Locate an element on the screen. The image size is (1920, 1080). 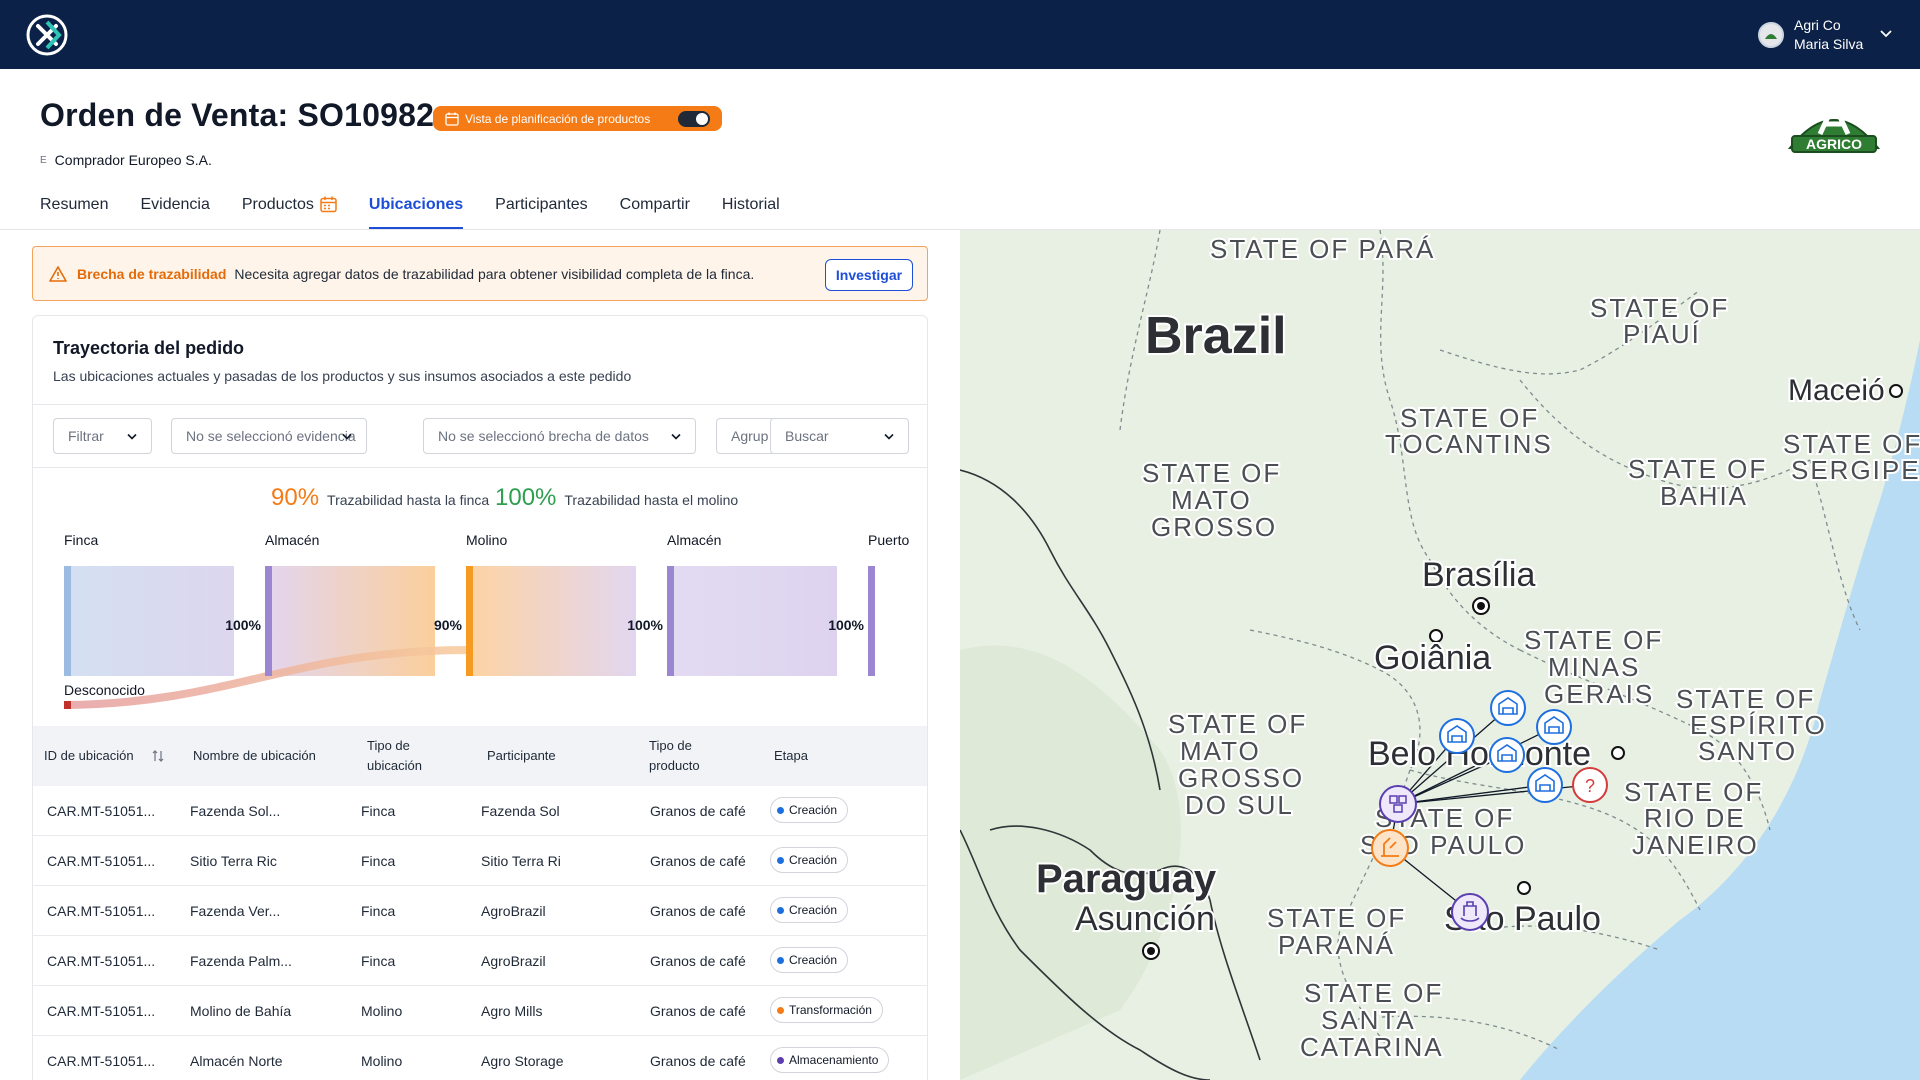
tab-historial: Historial is located at coordinates (751, 212).